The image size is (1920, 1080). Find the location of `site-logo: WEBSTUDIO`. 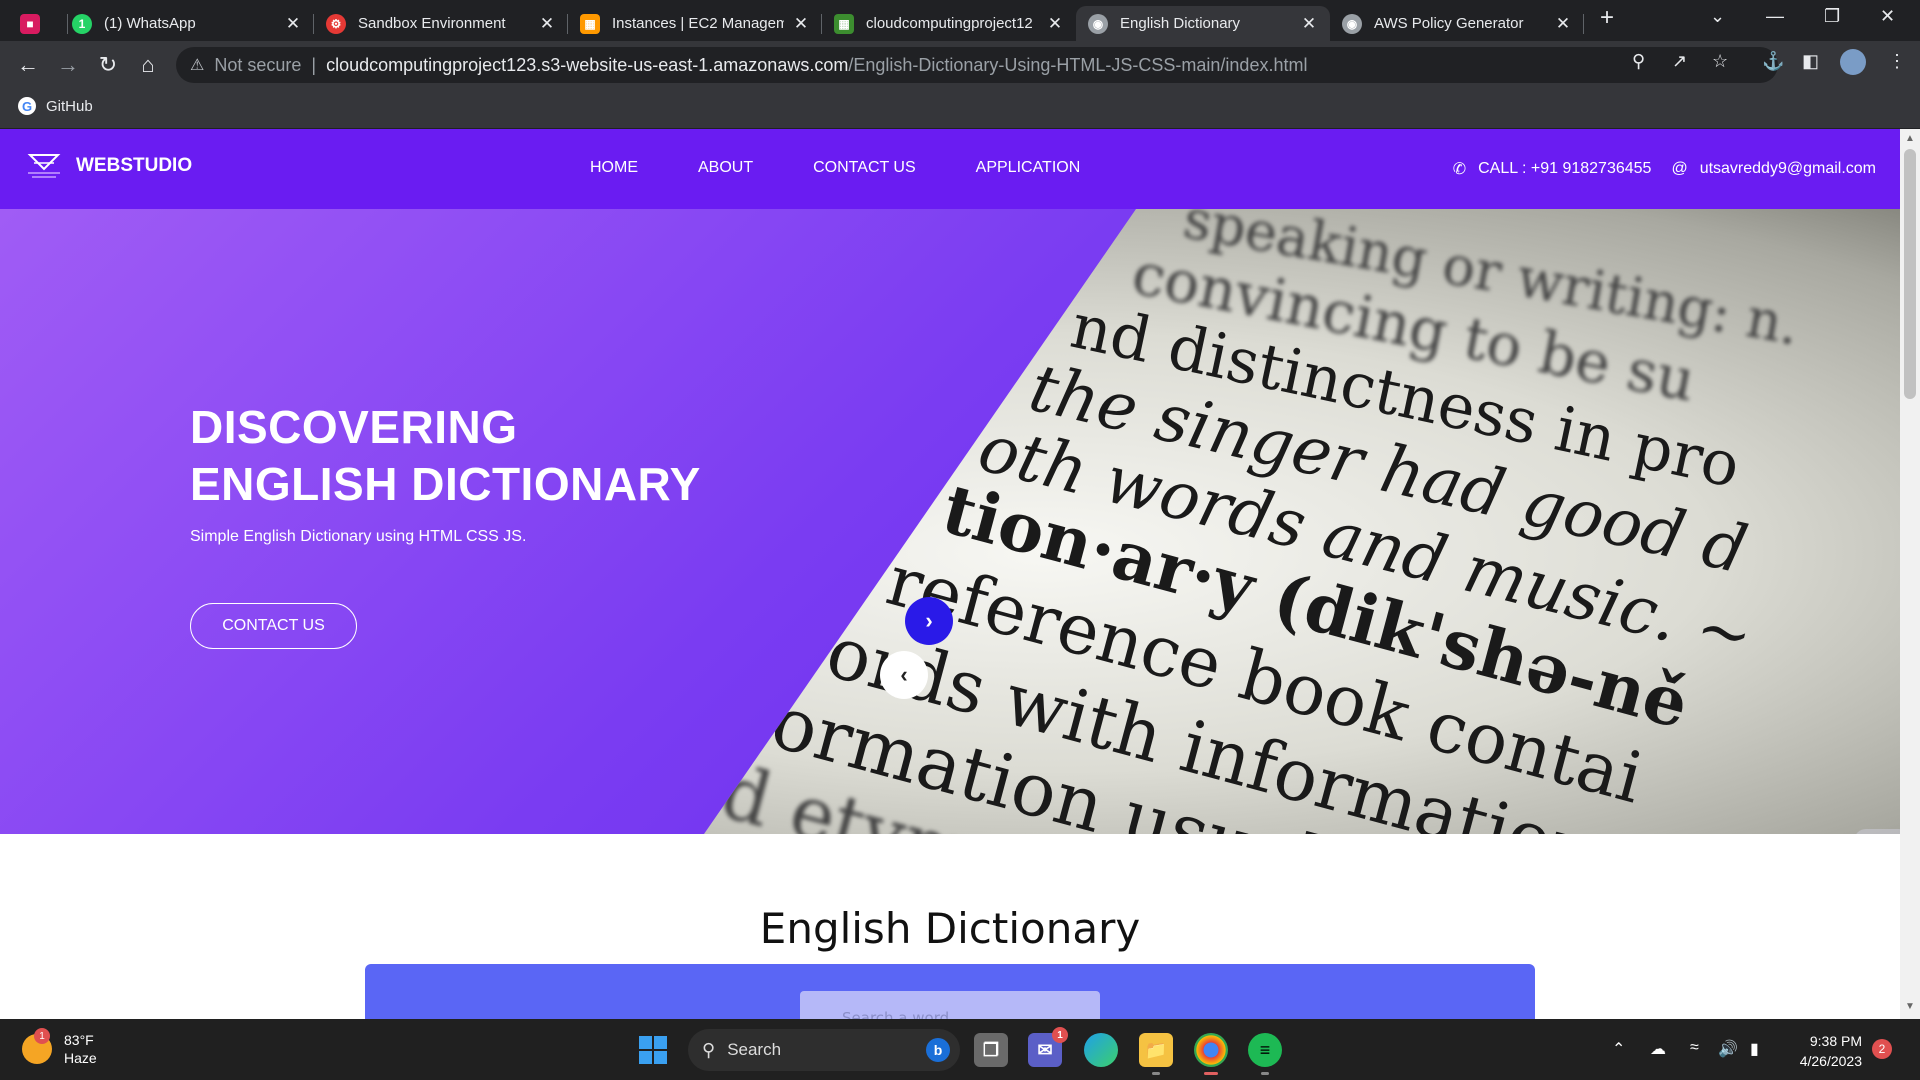

site-logo: WEBSTUDIO is located at coordinates (109, 166).